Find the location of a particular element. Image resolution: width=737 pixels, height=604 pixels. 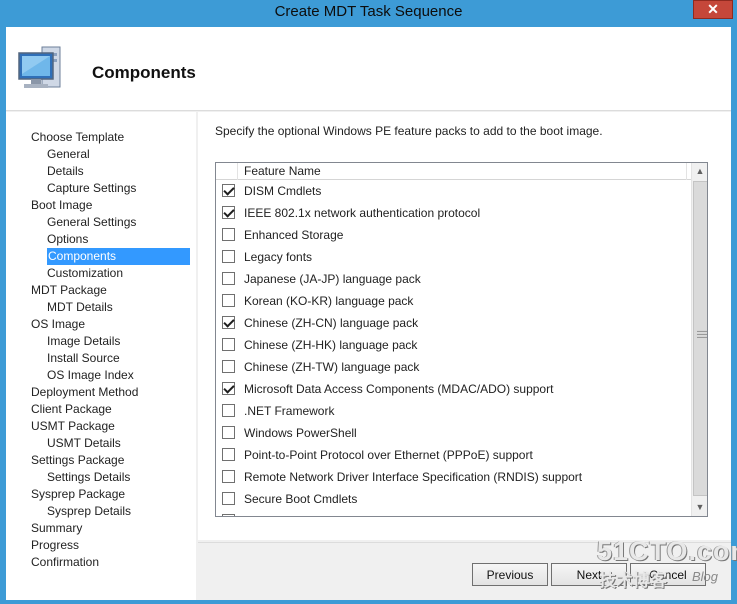

list-item: Secure Boot Cmdlets is located at coordinates (453, 499).